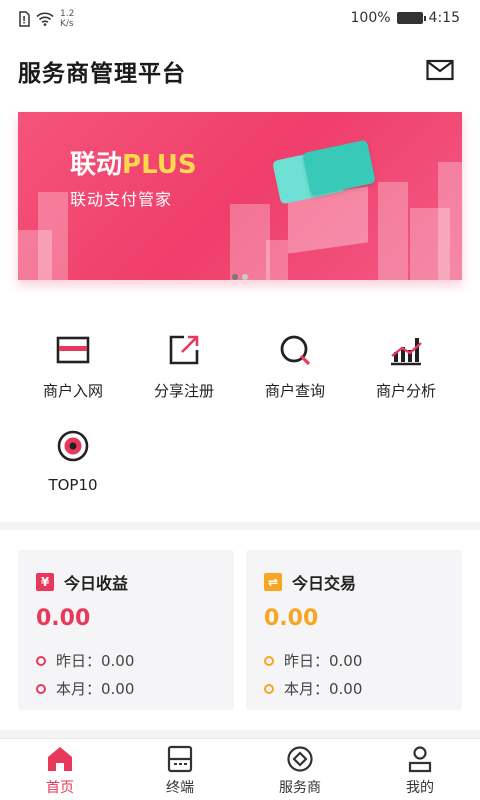 Image resolution: width=480 pixels, height=800 pixels. I want to click on tab-label: 终端, so click(180, 788).